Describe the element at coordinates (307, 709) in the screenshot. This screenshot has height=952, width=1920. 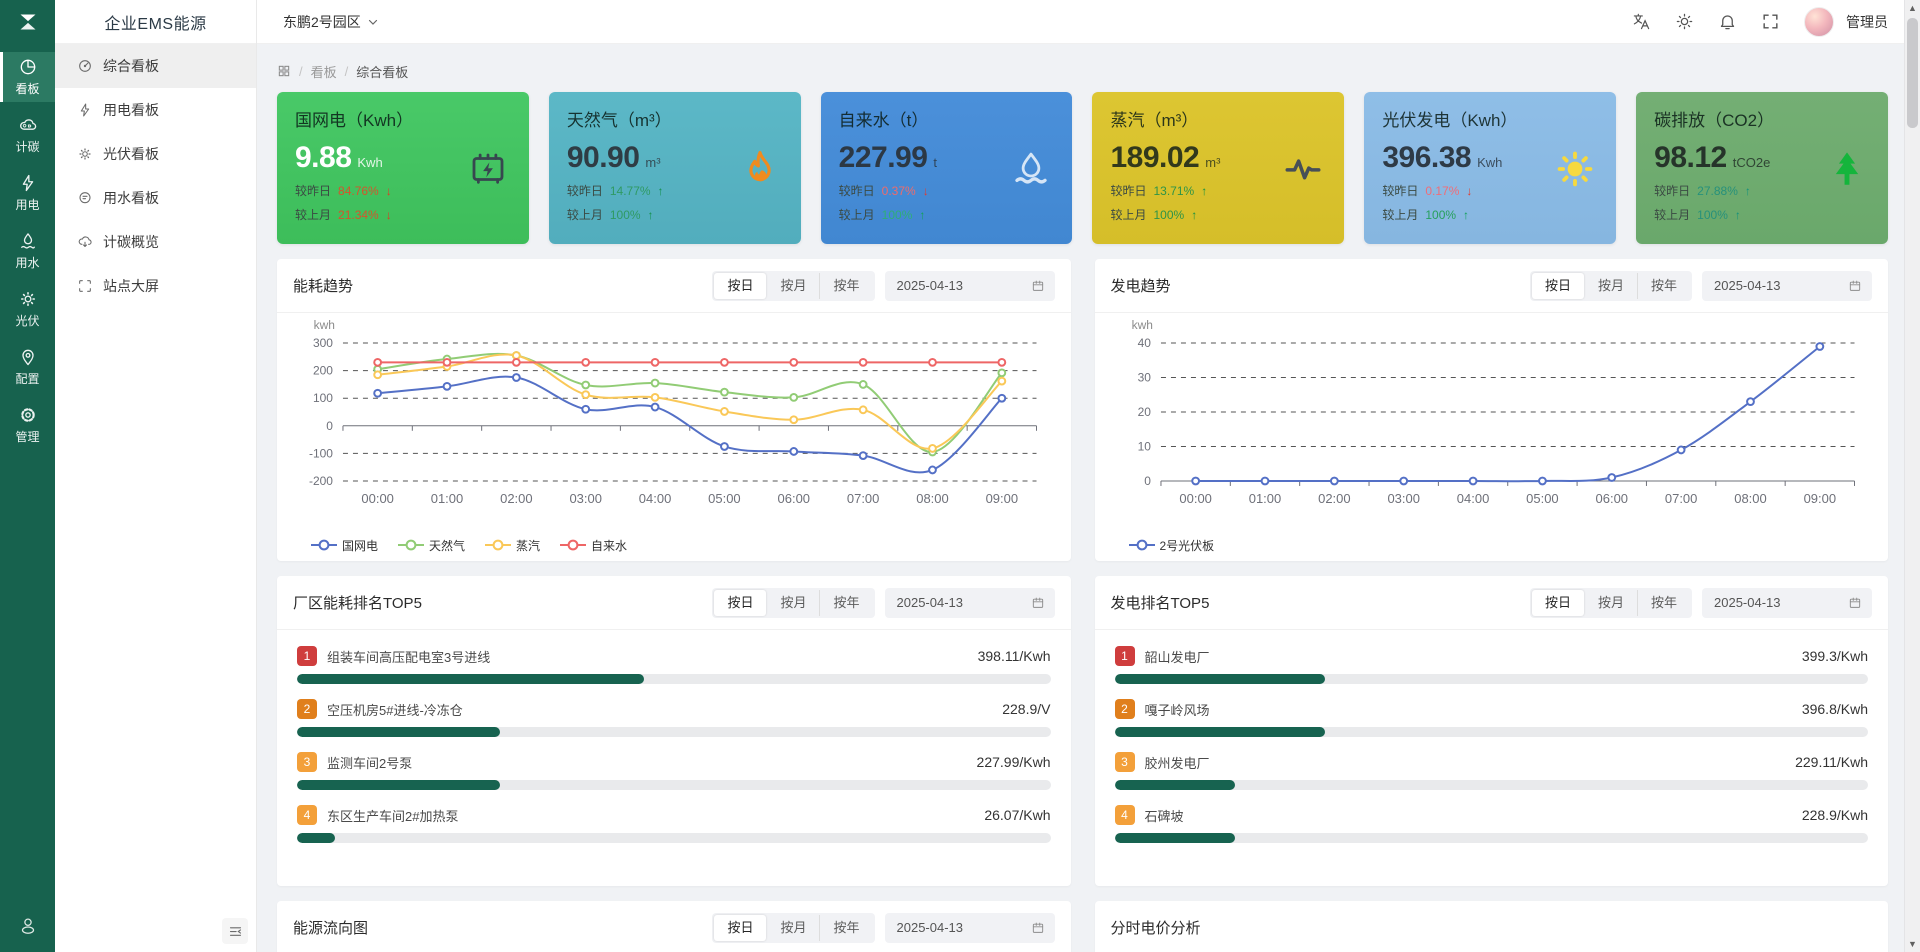
I see `rank-badge: 2` at that location.